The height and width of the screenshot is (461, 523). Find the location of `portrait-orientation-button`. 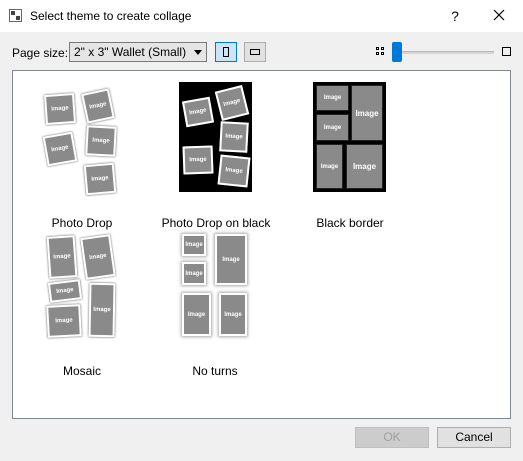

portrait-orientation-button is located at coordinates (226, 52).